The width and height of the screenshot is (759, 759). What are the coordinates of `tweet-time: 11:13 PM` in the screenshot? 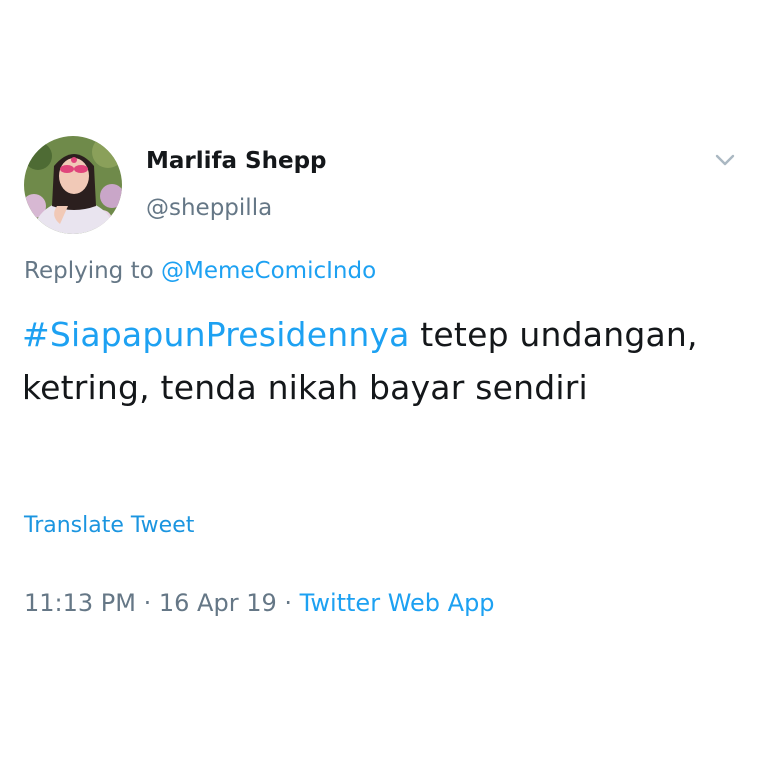 It's located at (80, 603).